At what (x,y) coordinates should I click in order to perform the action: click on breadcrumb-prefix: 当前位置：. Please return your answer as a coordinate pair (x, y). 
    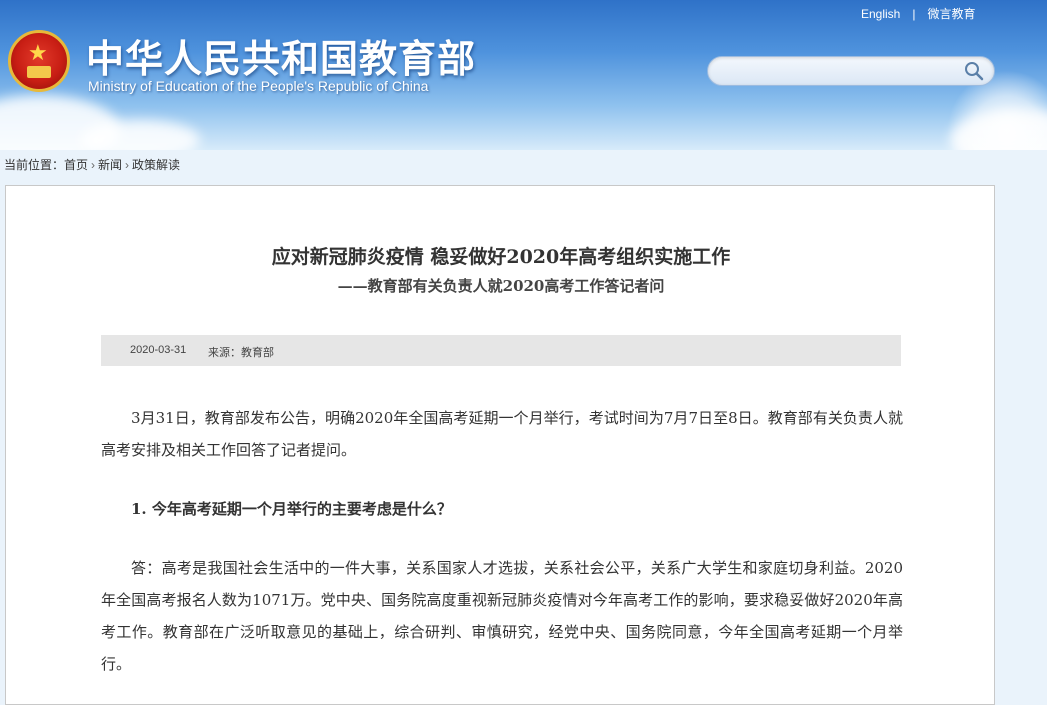
    Looking at the image, I should click on (34, 165).